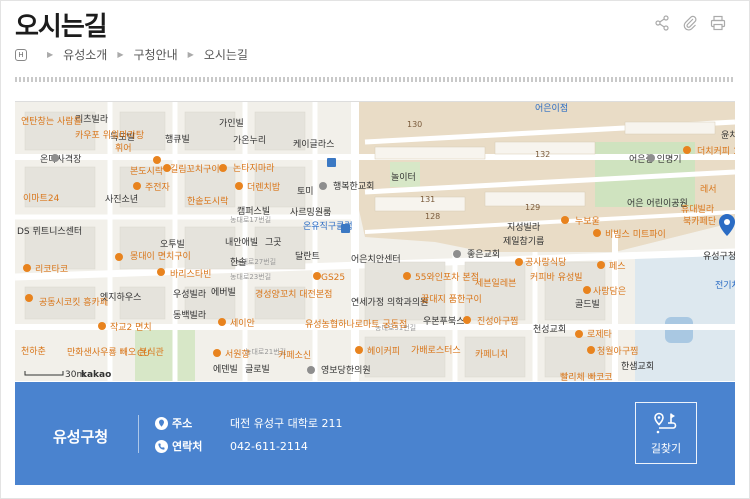  I want to click on map-label: 가온누리, so click(249, 140).